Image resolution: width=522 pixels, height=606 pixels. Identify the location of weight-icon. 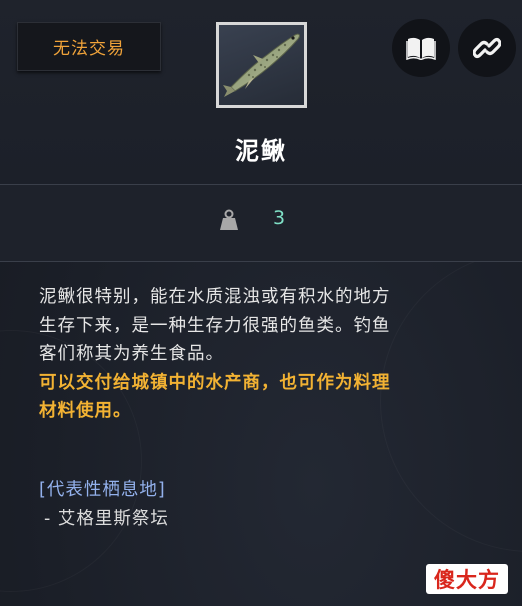
(229, 219).